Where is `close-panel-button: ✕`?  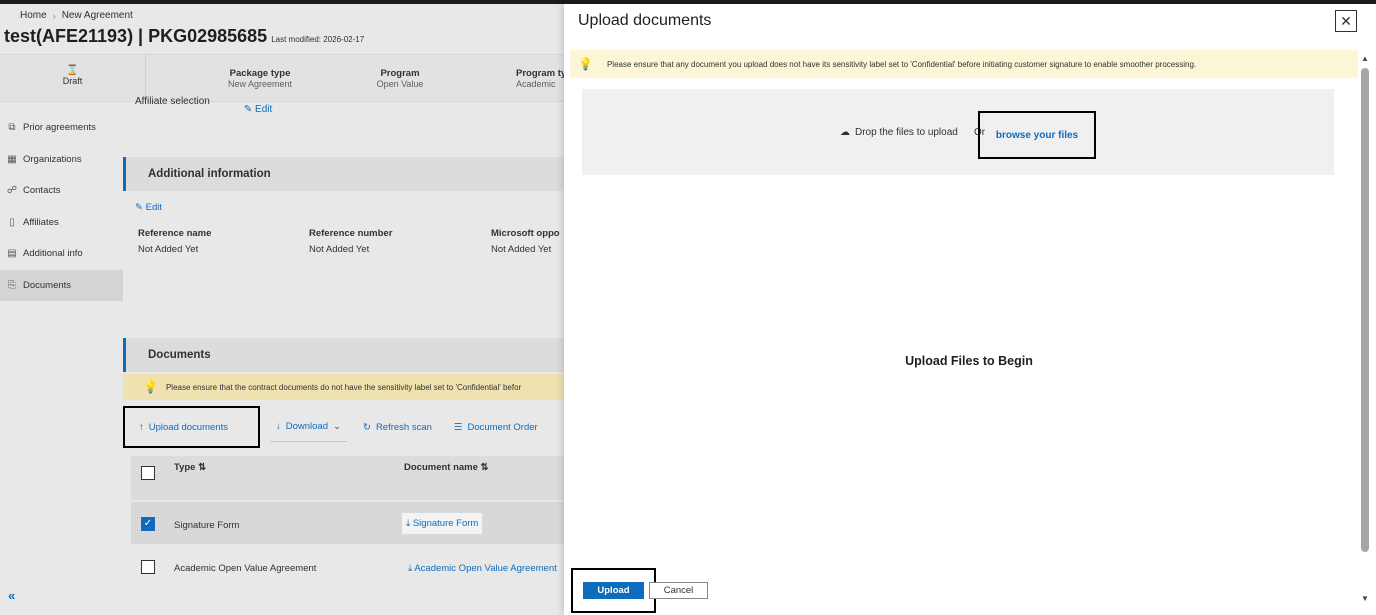 close-panel-button: ✕ is located at coordinates (1346, 21).